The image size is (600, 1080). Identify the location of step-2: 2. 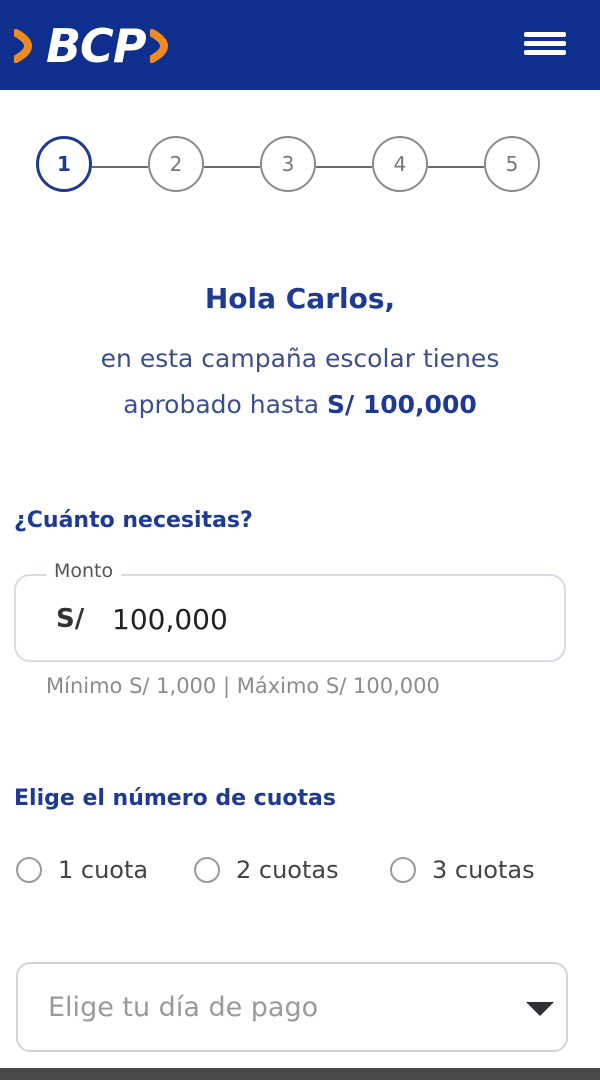
(176, 164).